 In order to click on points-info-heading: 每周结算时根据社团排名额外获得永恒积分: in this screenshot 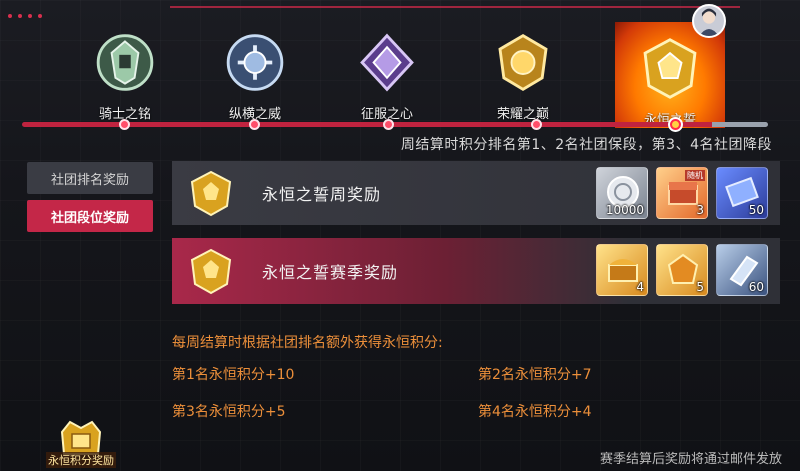, I will do `click(307, 343)`.